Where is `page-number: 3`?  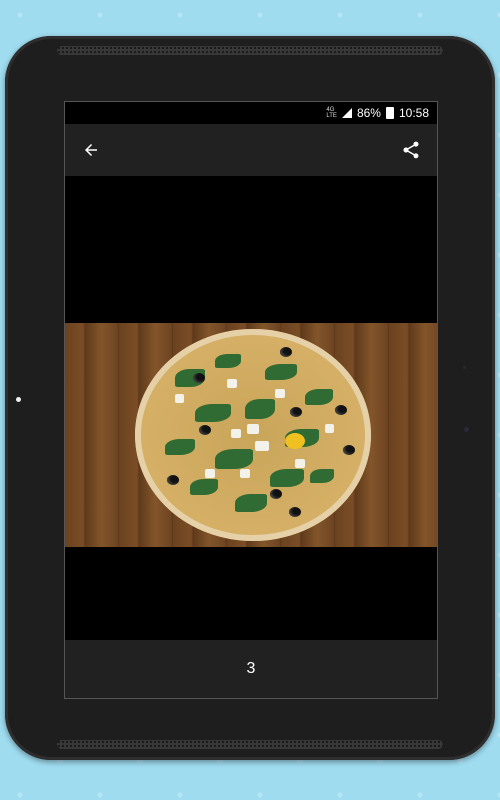
page-number: 3 is located at coordinates (251, 668).